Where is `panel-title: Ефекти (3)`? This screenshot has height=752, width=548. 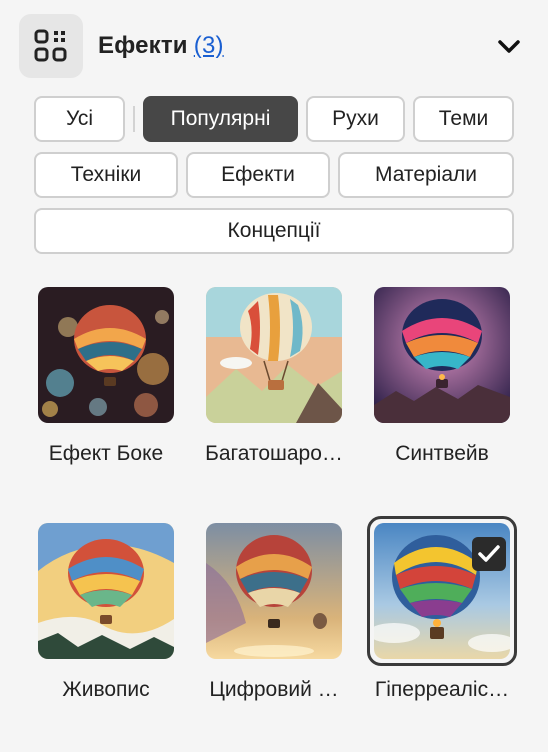
panel-title: Ефекти (3) is located at coordinates (161, 46).